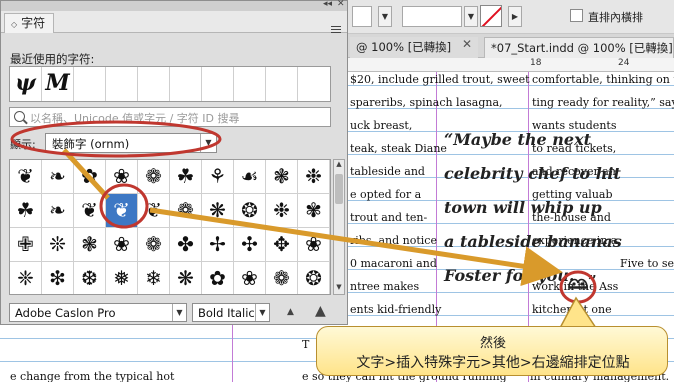 Image resolution: width=674 pixels, height=382 pixels. I want to click on body-text-line: e change from the typical hot, so click(92, 376).